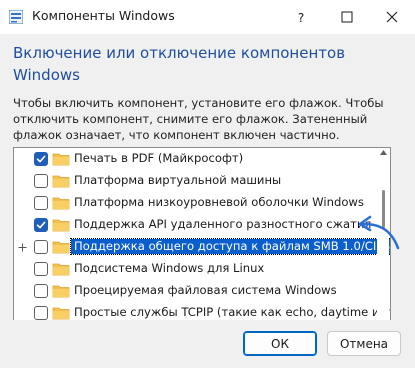 The image size is (415, 368). I want to click on title-bar: Компоненты Windows ?, so click(207, 17).